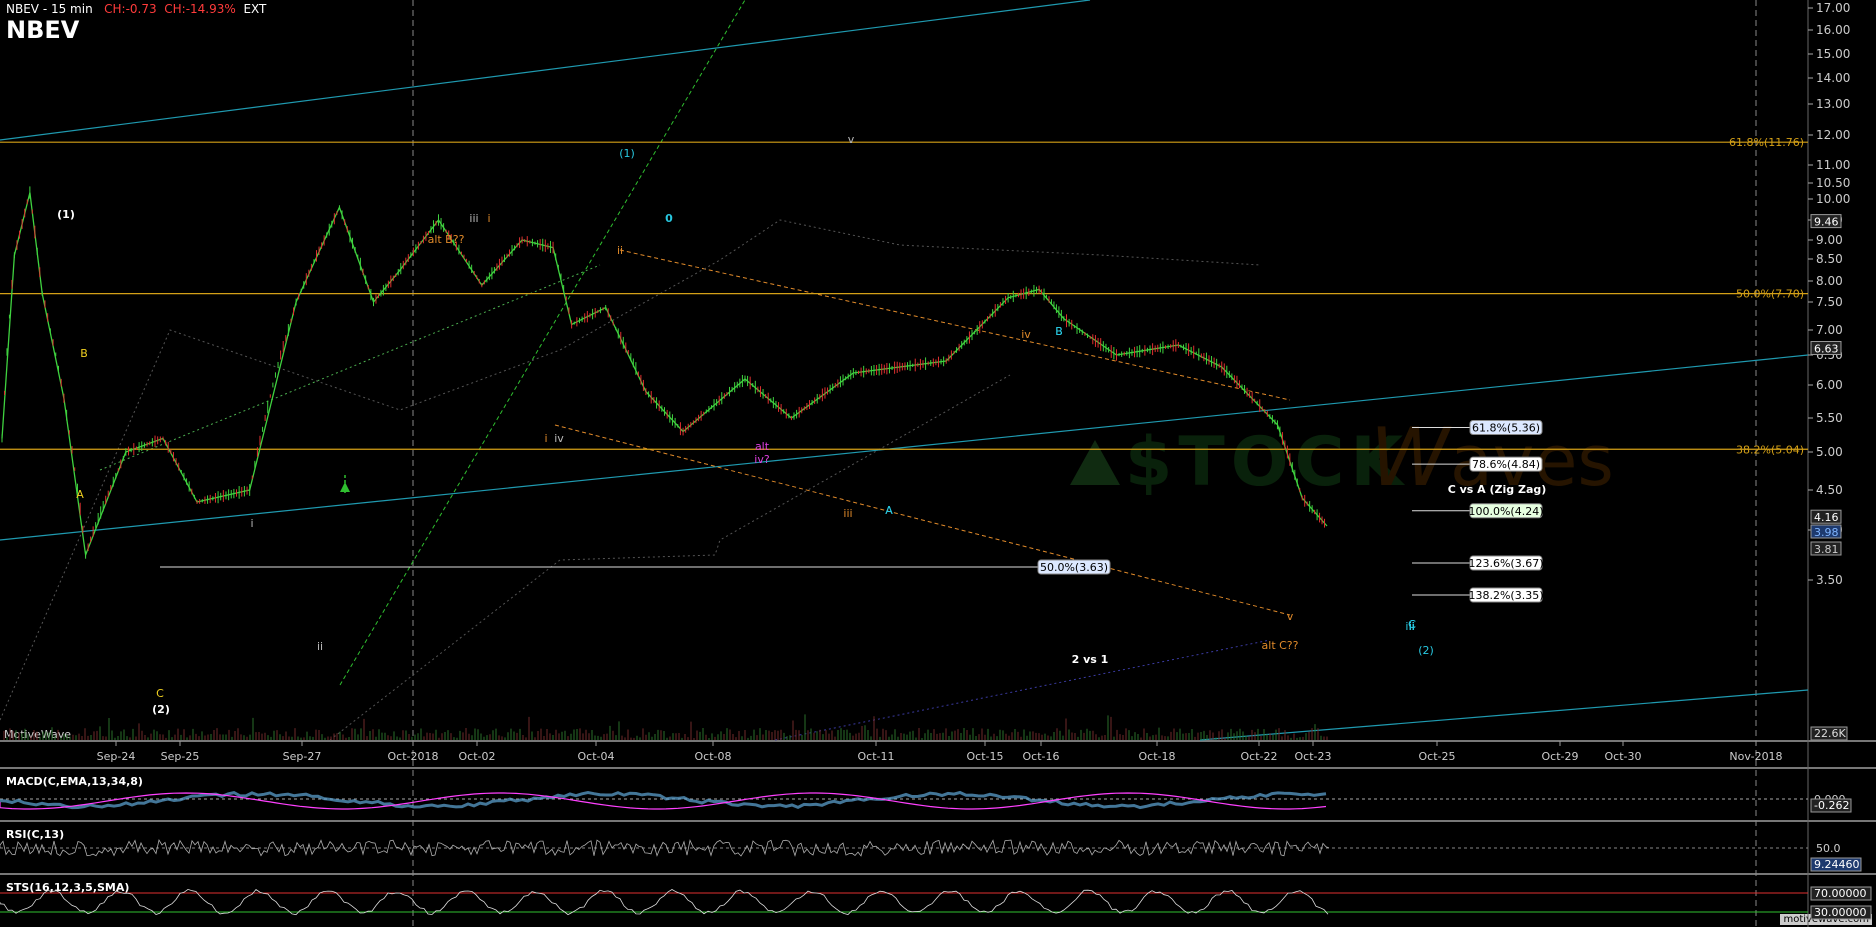 This screenshot has width=1876, height=927. Describe the element at coordinates (413, 756) in the screenshot. I see `time-tick-label: Oct-2018` at that location.